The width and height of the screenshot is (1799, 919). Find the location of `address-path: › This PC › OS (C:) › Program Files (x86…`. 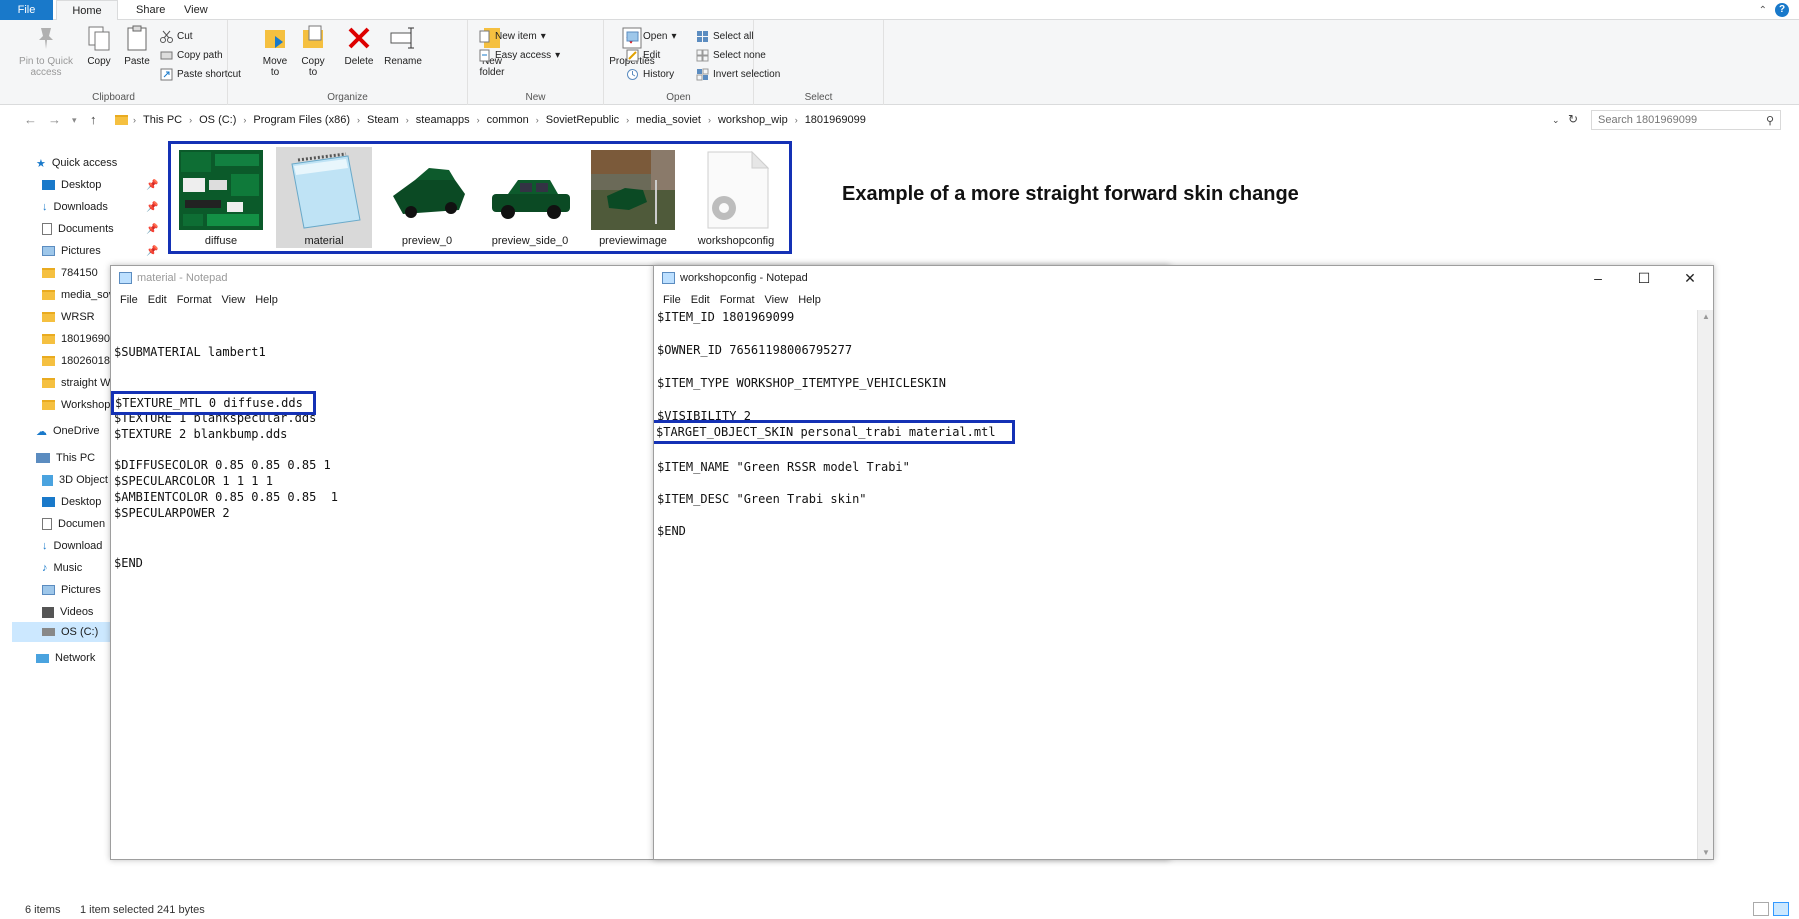

address-path: › This PC › OS (C:) › Program Files (x86… is located at coordinates (844, 120).